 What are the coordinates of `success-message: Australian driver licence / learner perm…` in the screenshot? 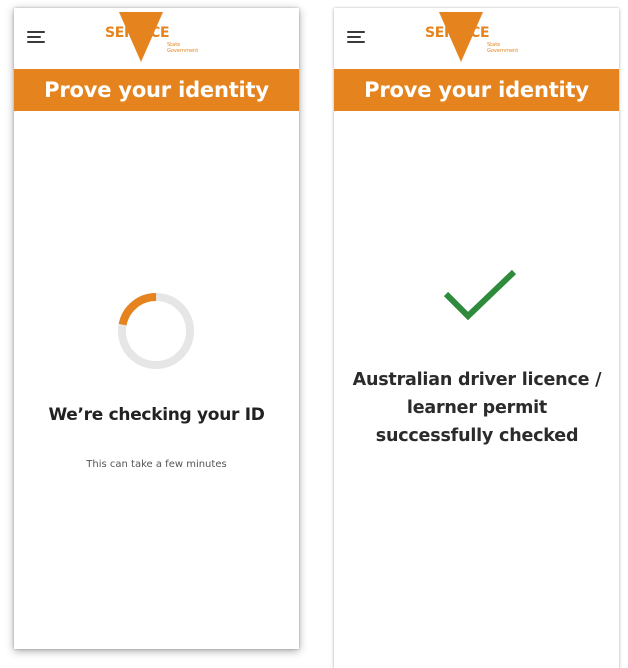 It's located at (477, 408).